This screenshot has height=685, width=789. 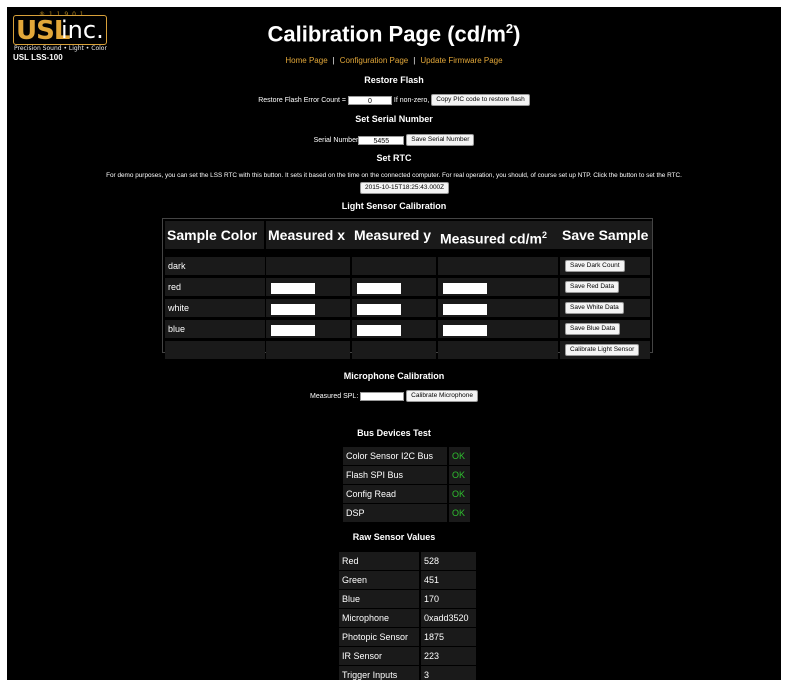 I want to click on save-cell: Save Dark Count, so click(x=605, y=266).